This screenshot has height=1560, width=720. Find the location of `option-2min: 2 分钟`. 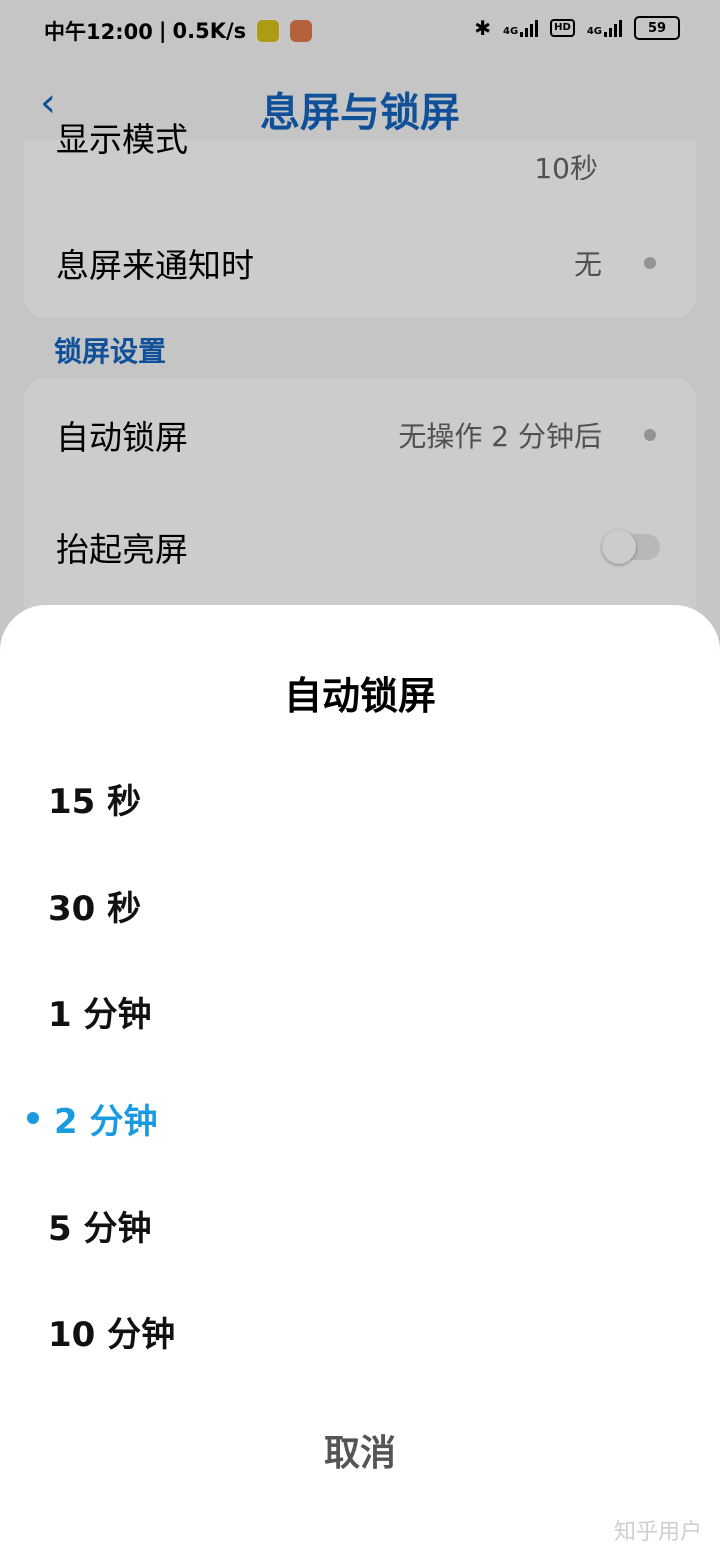

option-2min: 2 分钟 is located at coordinates (350, 1118).